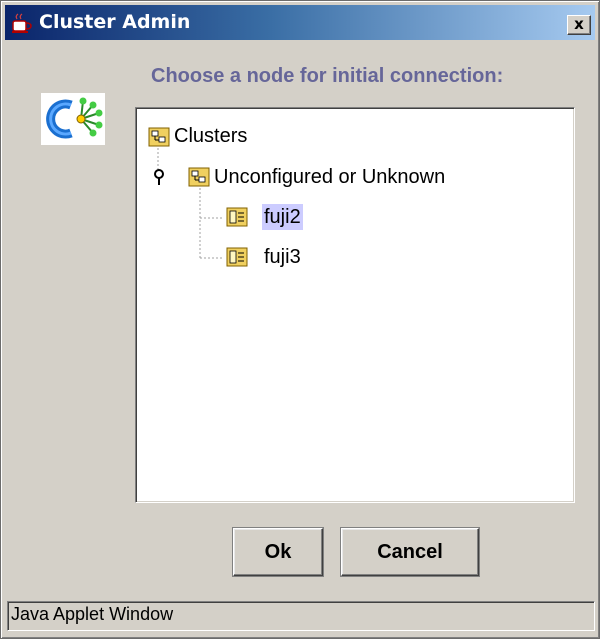 This screenshot has width=600, height=639. What do you see at coordinates (579, 25) in the screenshot?
I see `close-button: x` at bounding box center [579, 25].